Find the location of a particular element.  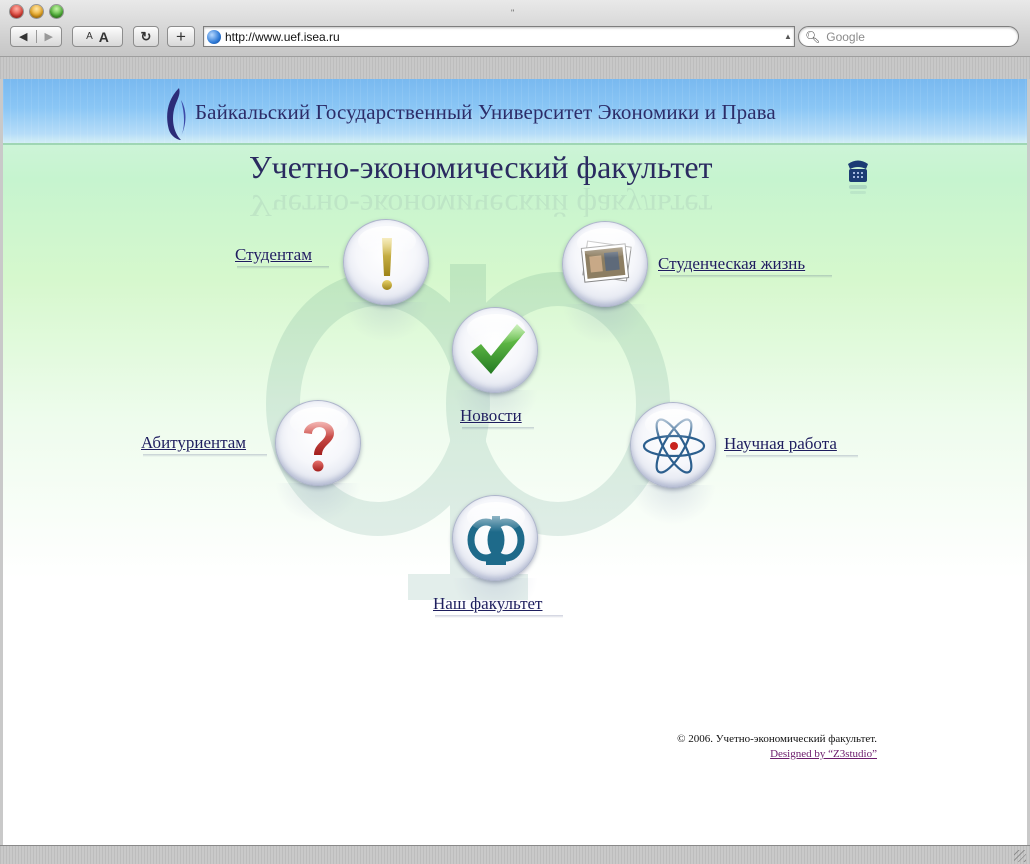

news-orb is located at coordinates (495, 350).